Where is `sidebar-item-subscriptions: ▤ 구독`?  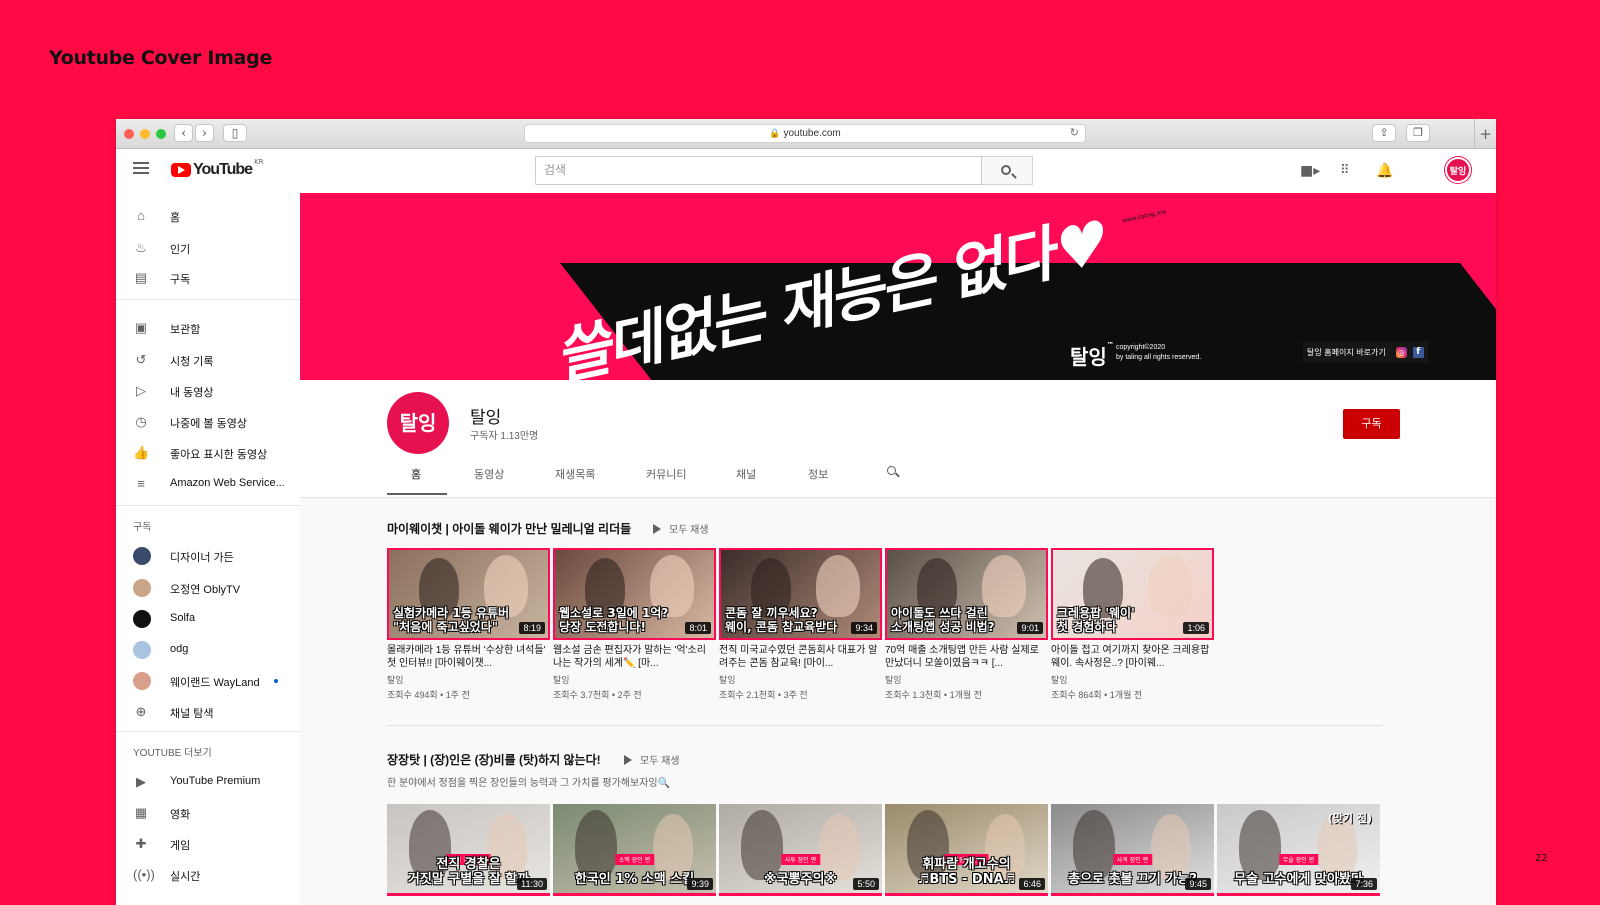 sidebar-item-subscriptions: ▤ 구독 is located at coordinates (208, 278).